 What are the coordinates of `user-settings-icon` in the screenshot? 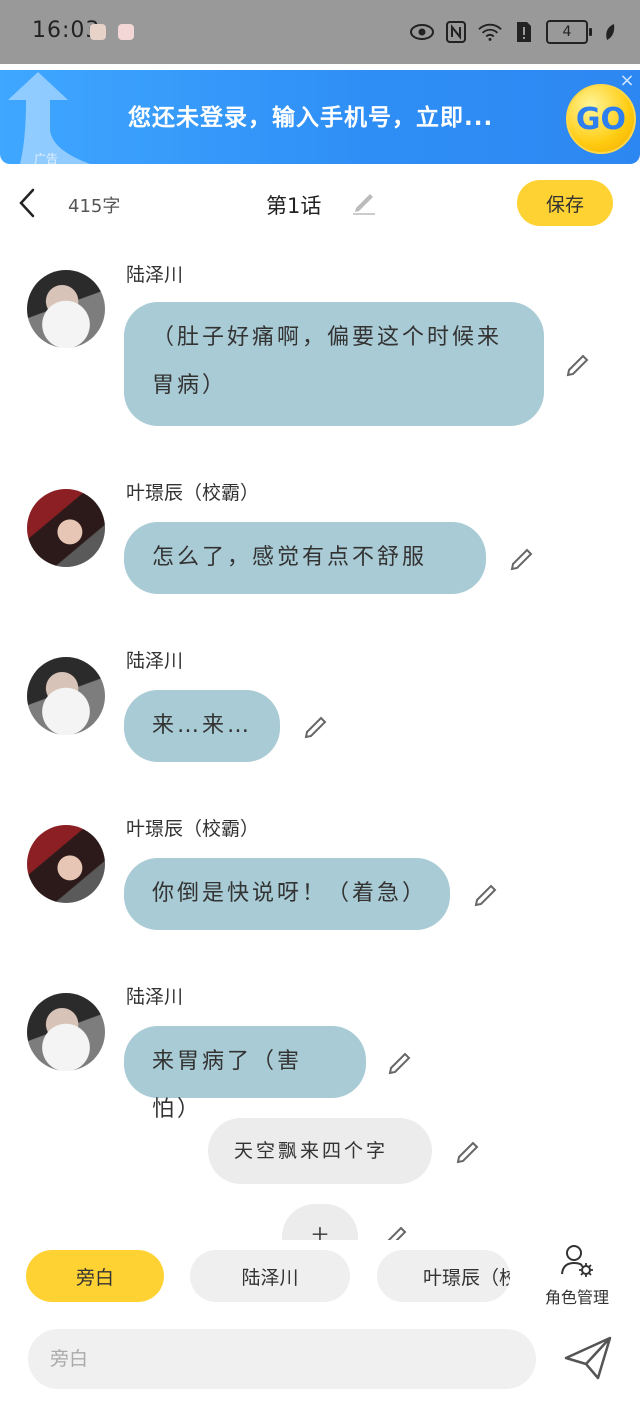 It's located at (577, 1261).